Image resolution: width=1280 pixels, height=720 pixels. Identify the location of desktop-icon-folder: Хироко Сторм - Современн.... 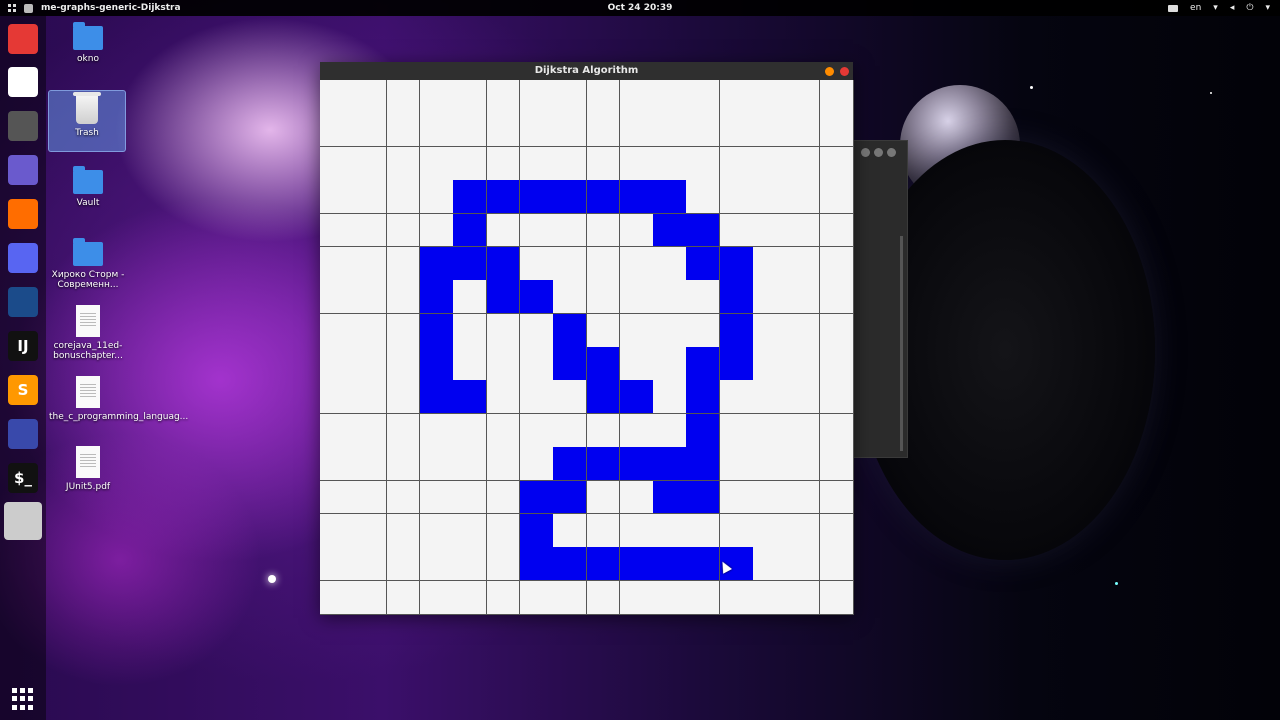
(88, 264).